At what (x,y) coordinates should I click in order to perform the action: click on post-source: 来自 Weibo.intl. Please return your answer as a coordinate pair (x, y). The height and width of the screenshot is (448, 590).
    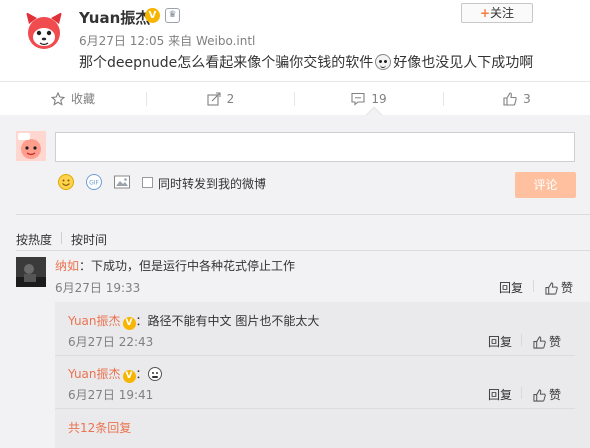
    Looking at the image, I should click on (211, 41).